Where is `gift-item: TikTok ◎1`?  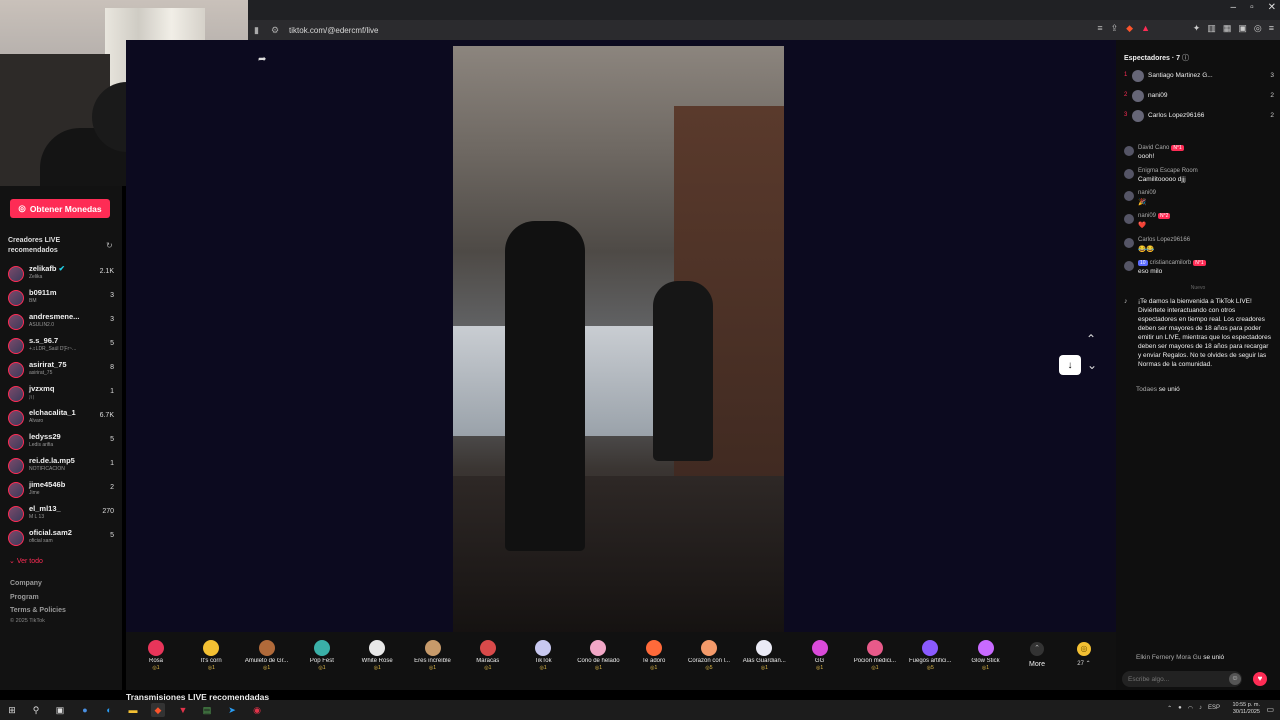 gift-item: TikTok ◎1 is located at coordinates (543, 655).